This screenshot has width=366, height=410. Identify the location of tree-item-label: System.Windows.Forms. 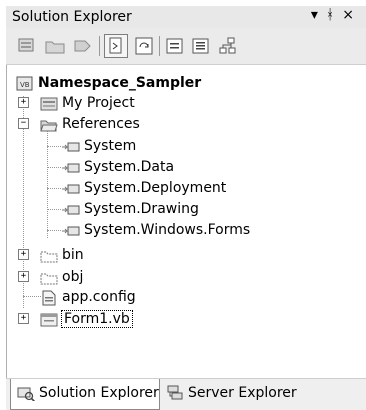
(167, 230).